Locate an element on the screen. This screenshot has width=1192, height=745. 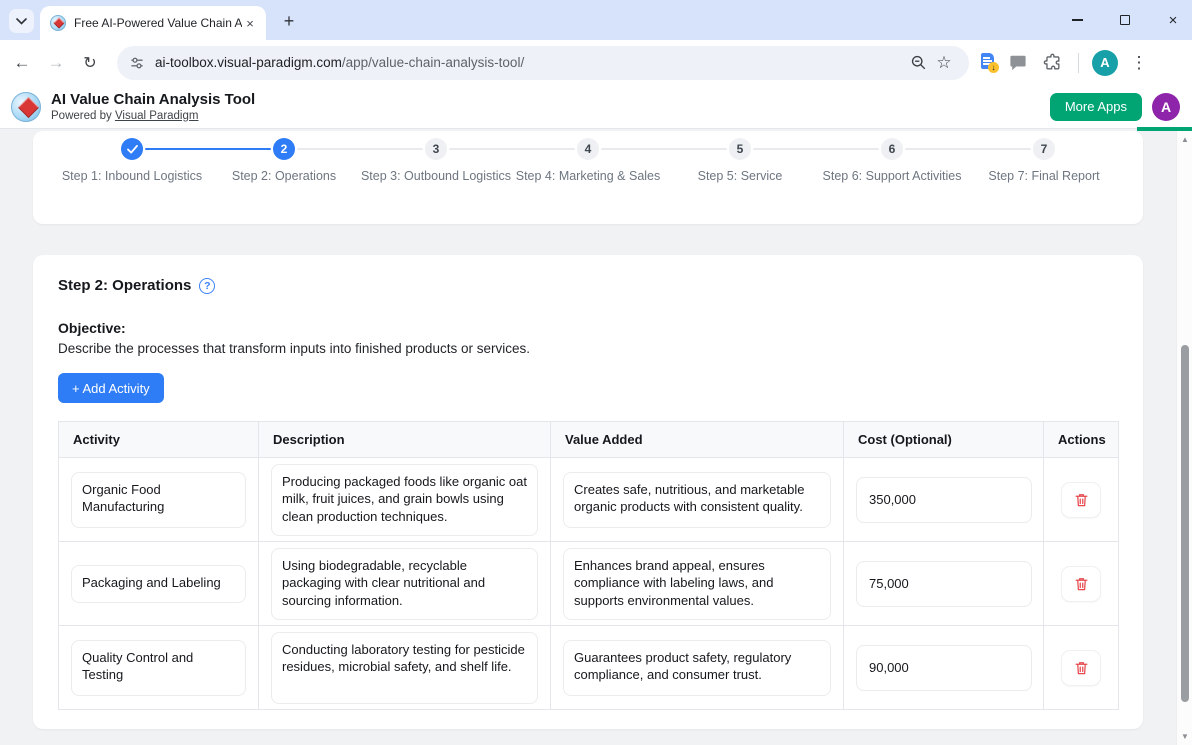
browser-menu-icon: ⋮ is located at coordinates (1139, 63).